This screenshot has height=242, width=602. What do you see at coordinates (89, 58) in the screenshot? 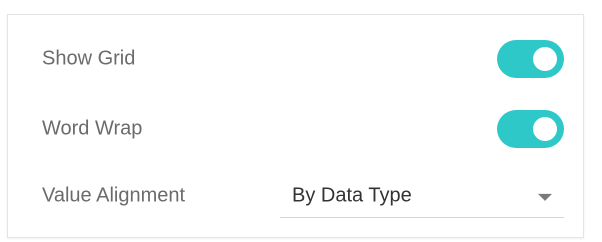
I see `show-grid-label: Show Grid` at bounding box center [89, 58].